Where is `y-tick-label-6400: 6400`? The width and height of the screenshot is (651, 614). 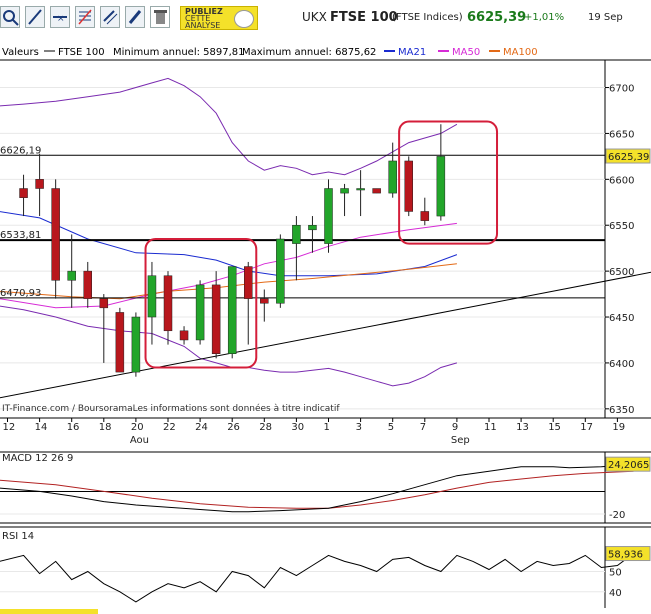 y-tick-label-6400: 6400 is located at coordinates (621, 364).